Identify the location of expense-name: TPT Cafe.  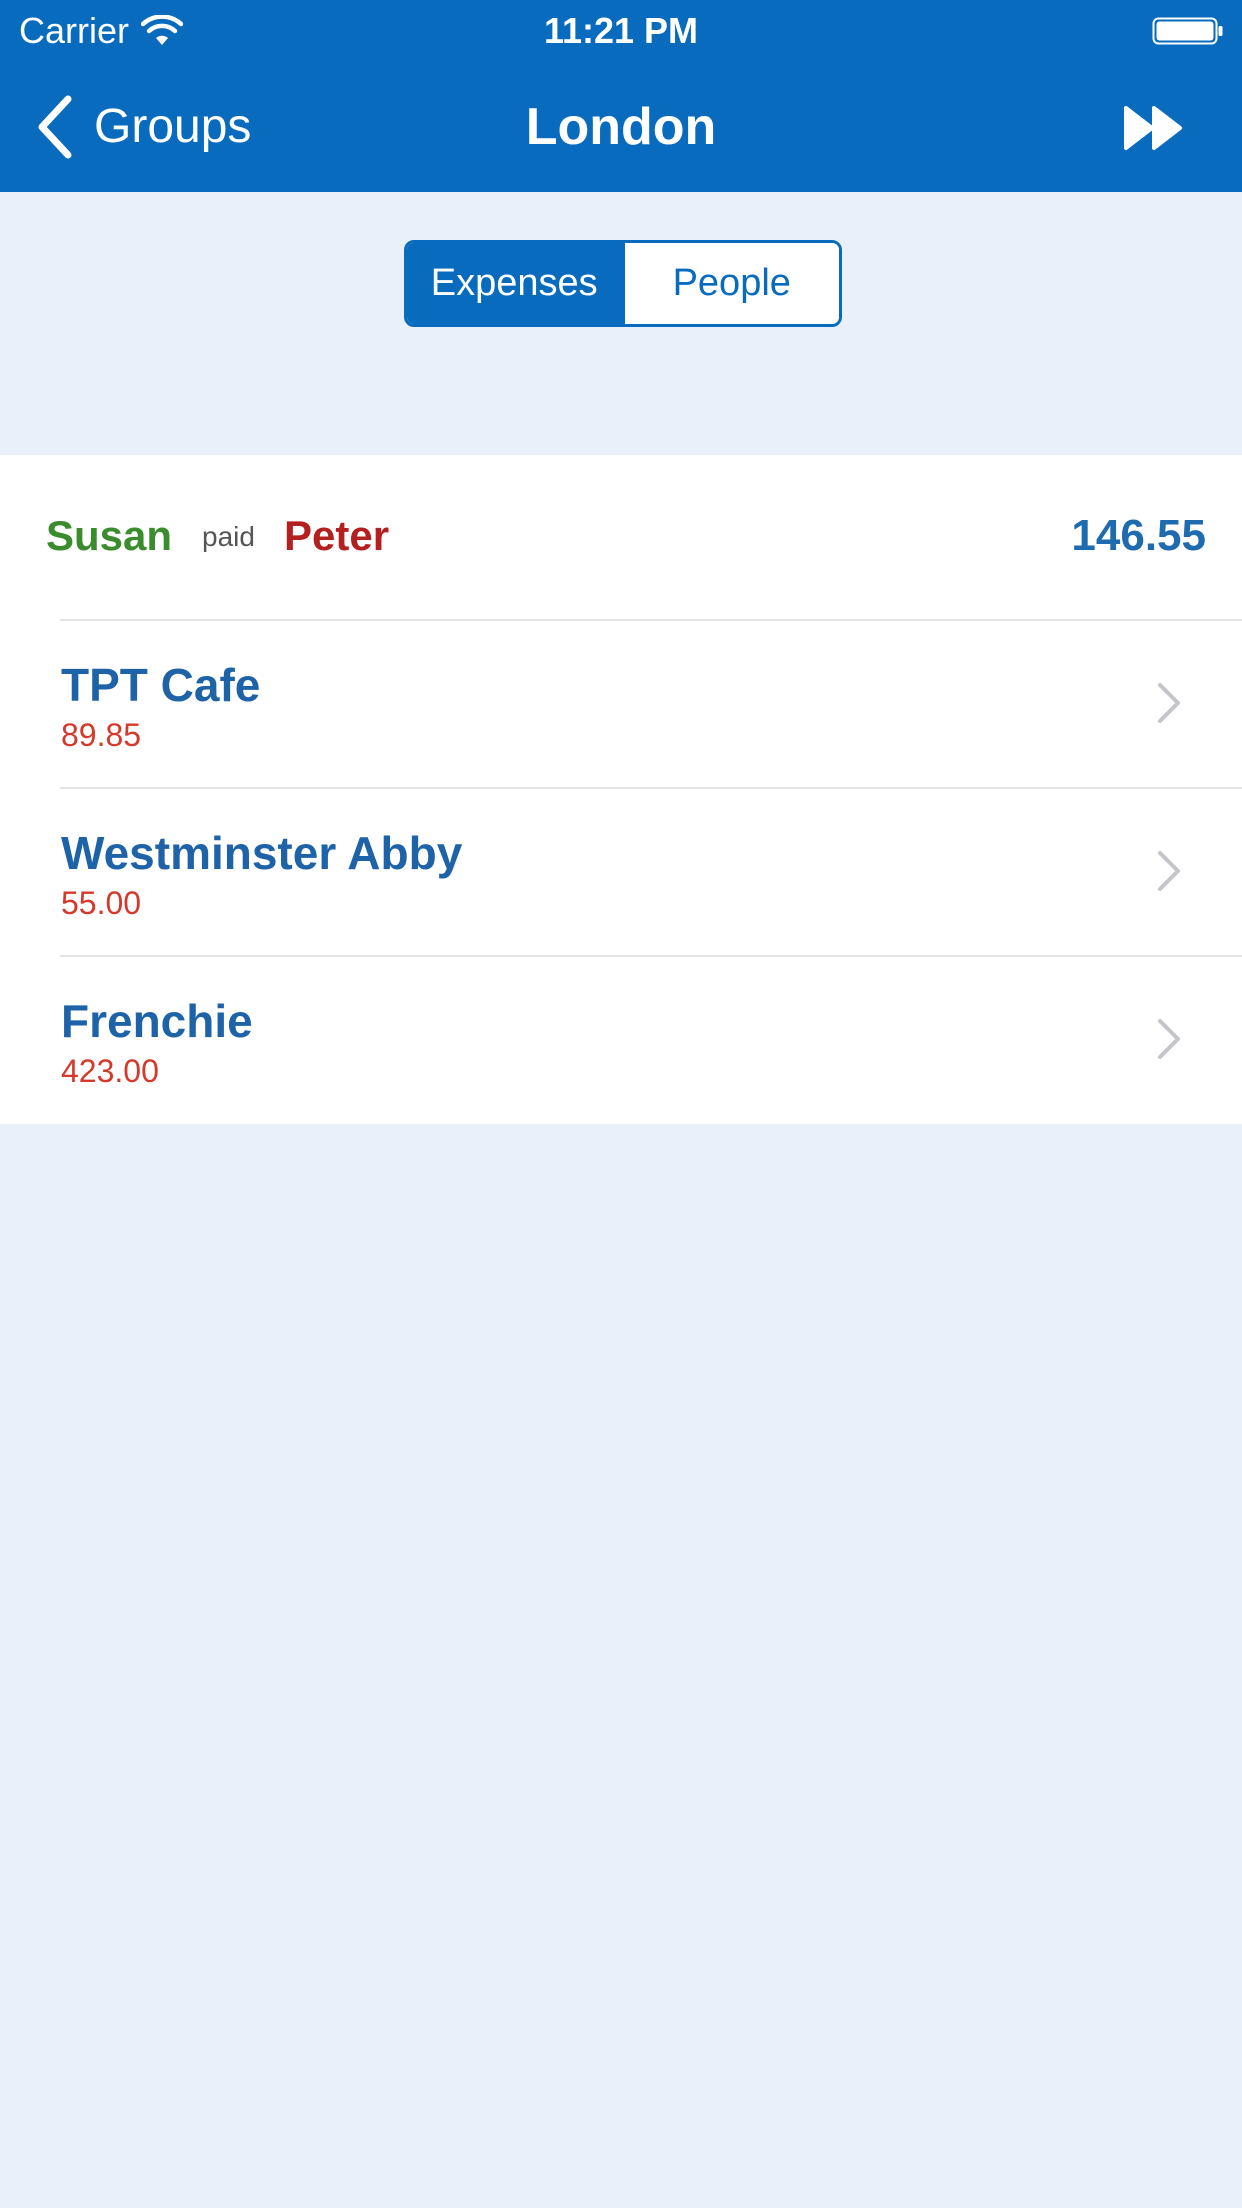
(161, 685).